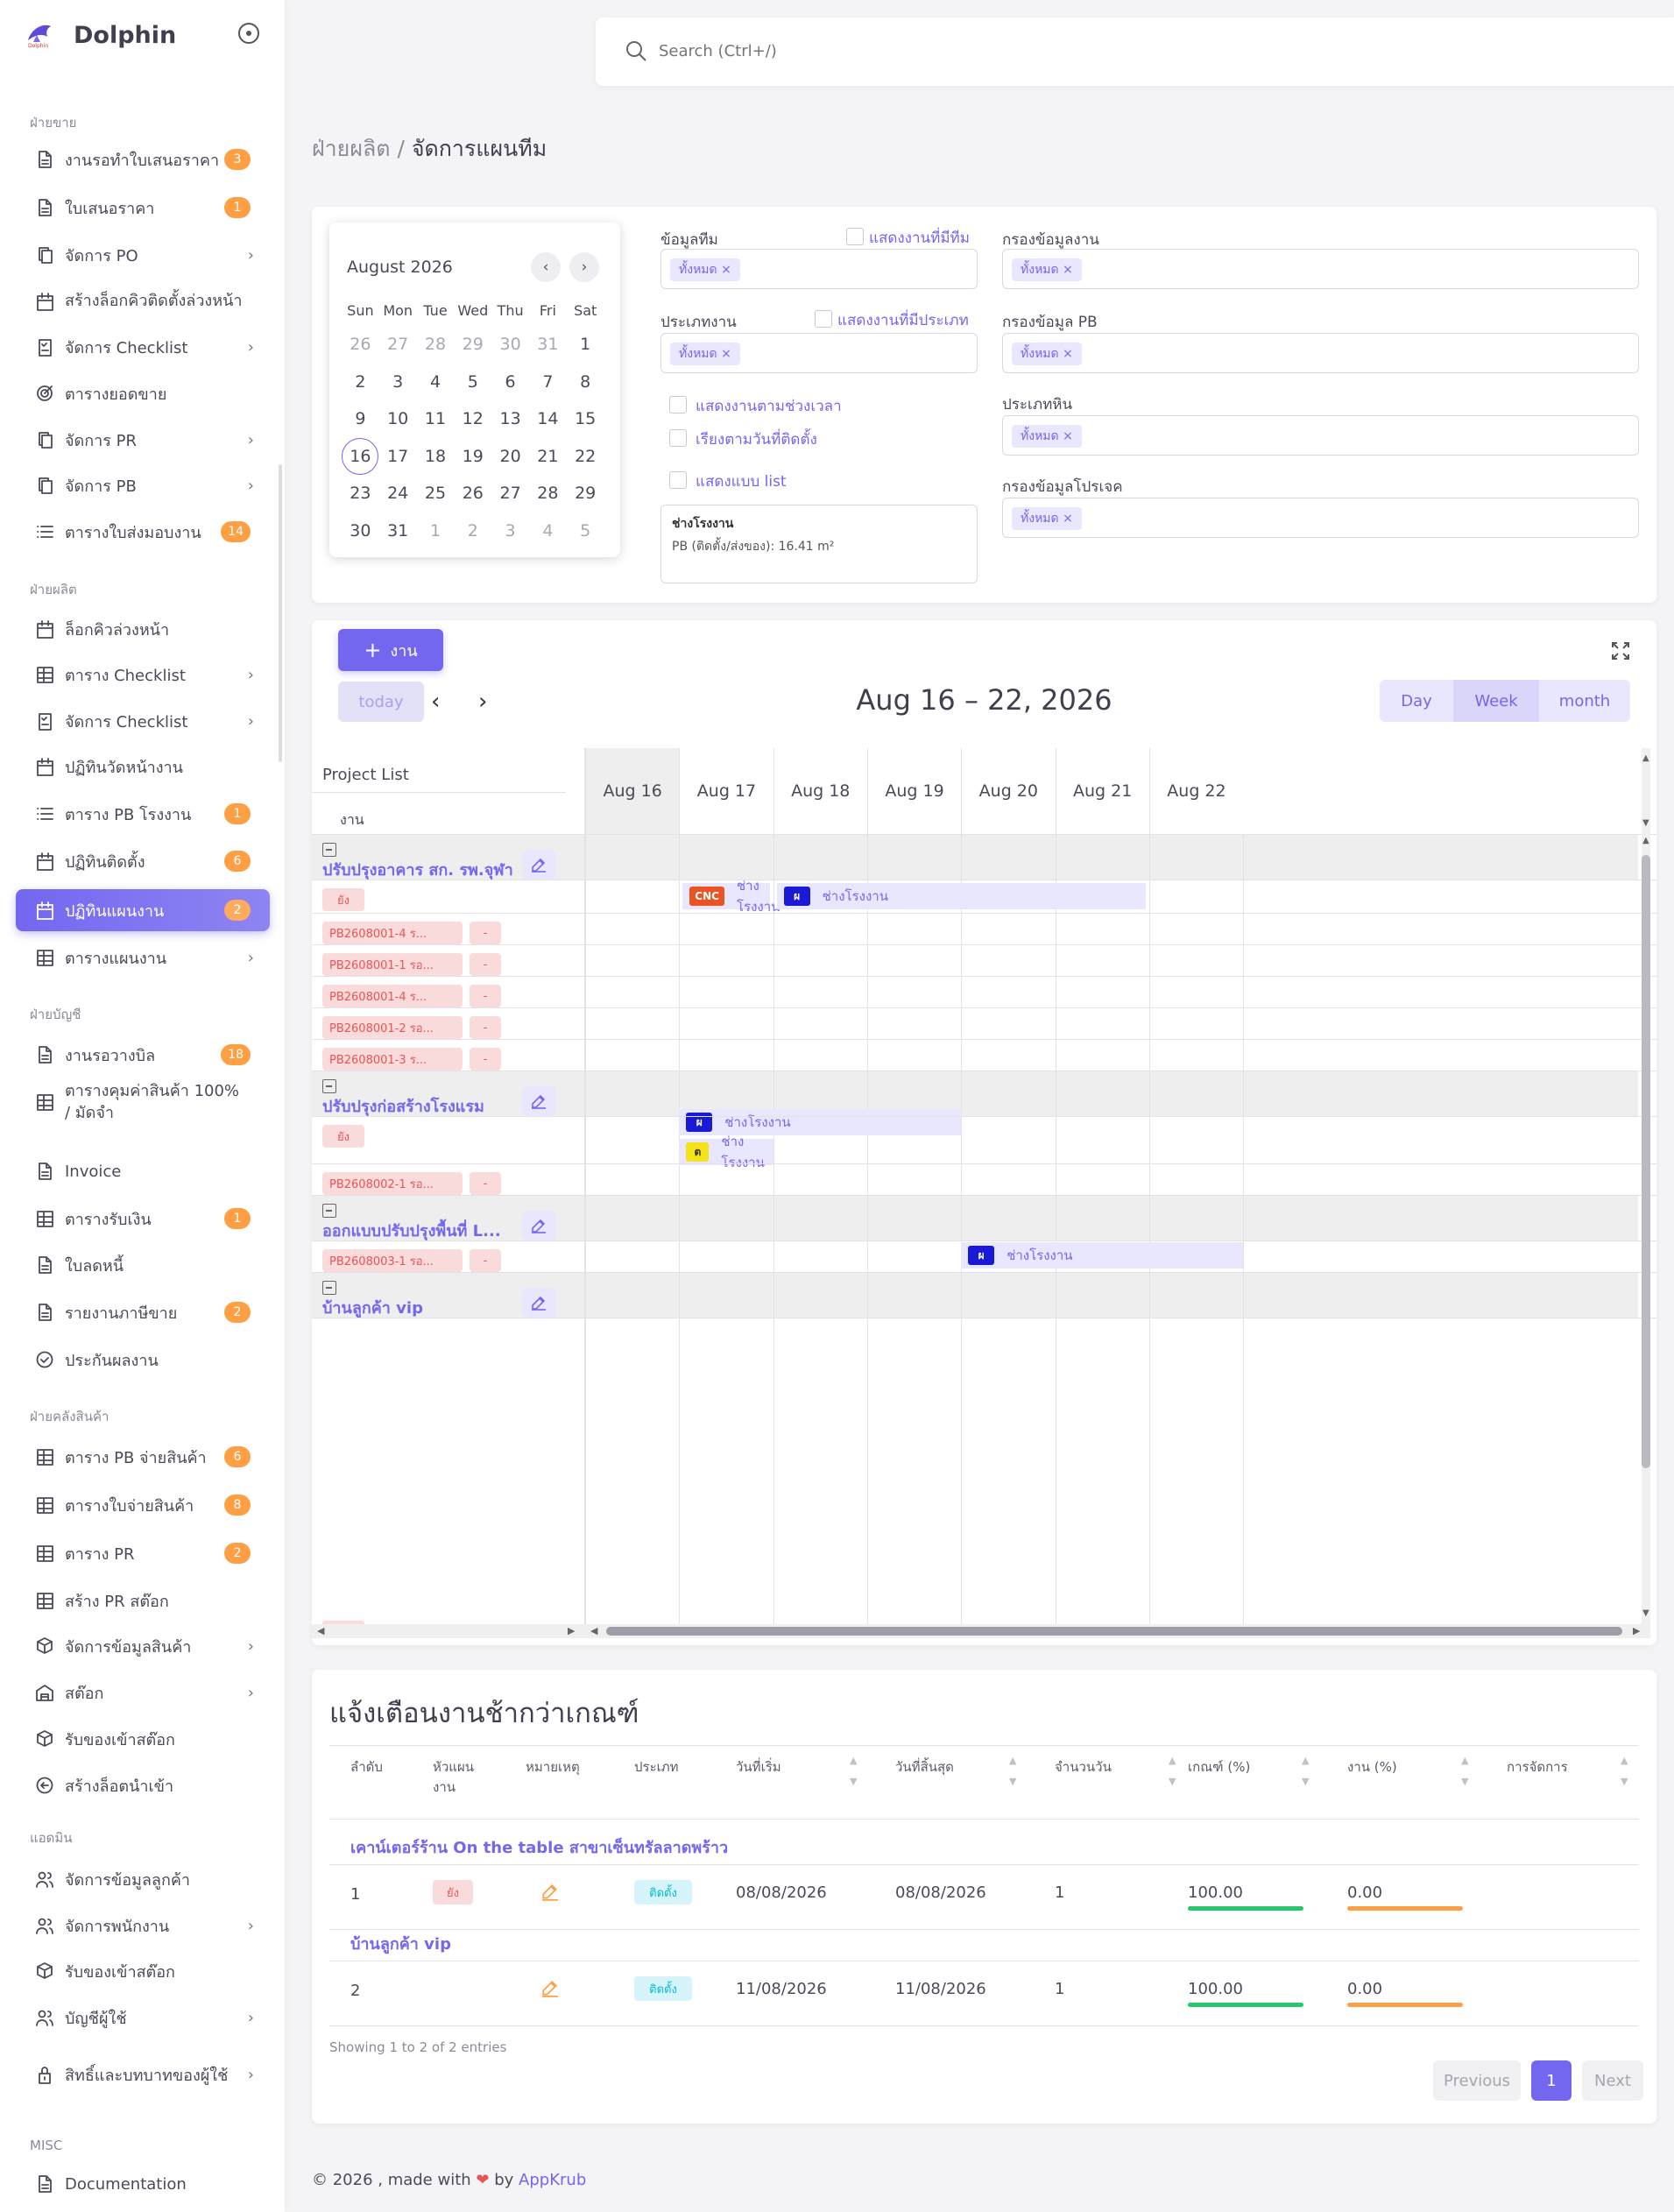 This screenshot has height=2212, width=1674. I want to click on sidebar-item: ตารางคุมค่าสินค้า 100% / มัดจำ, so click(143, 1102).